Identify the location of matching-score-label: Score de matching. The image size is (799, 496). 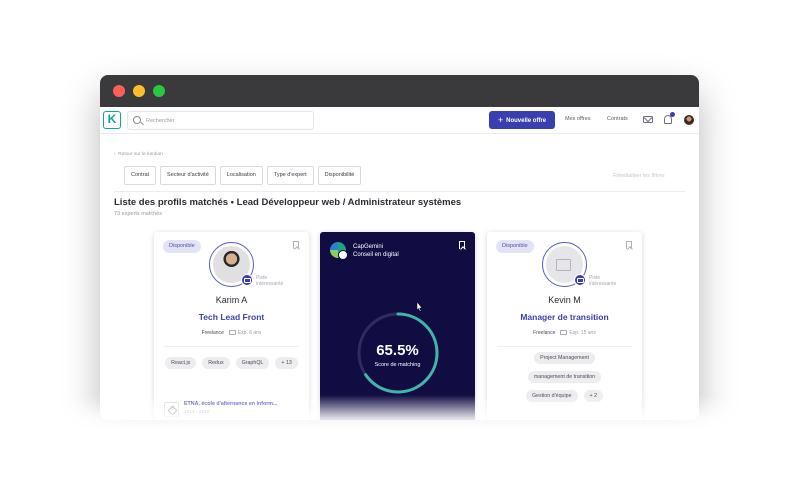
(397, 365).